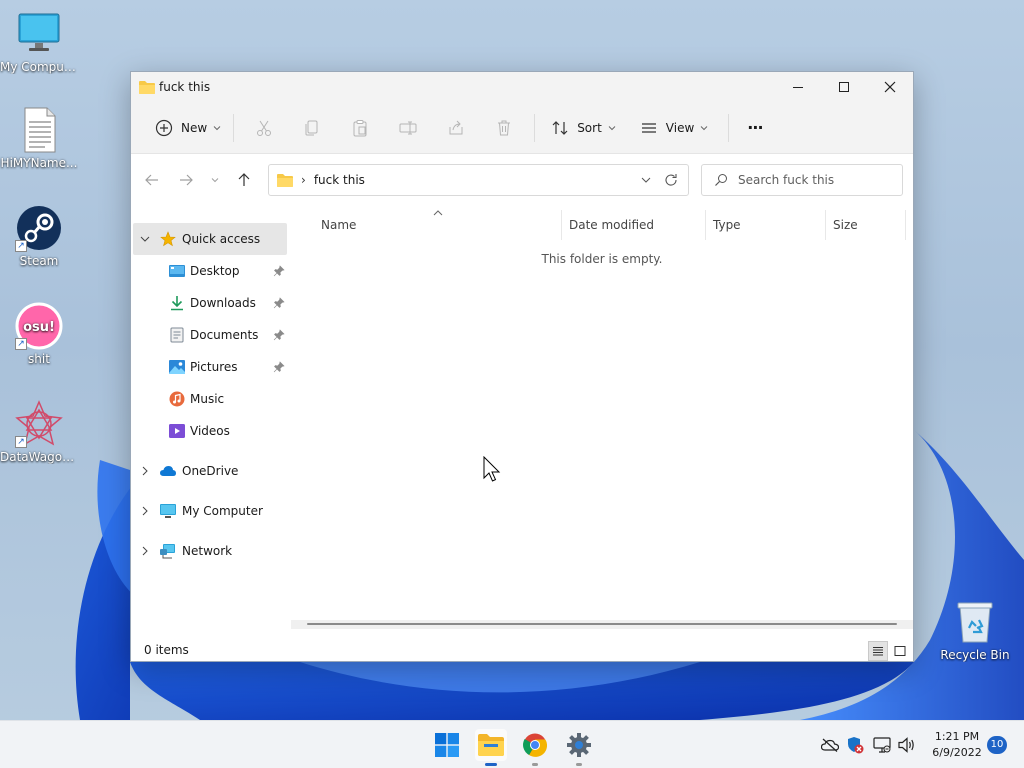  Describe the element at coordinates (671, 180) in the screenshot. I see `refresh-icon` at that location.